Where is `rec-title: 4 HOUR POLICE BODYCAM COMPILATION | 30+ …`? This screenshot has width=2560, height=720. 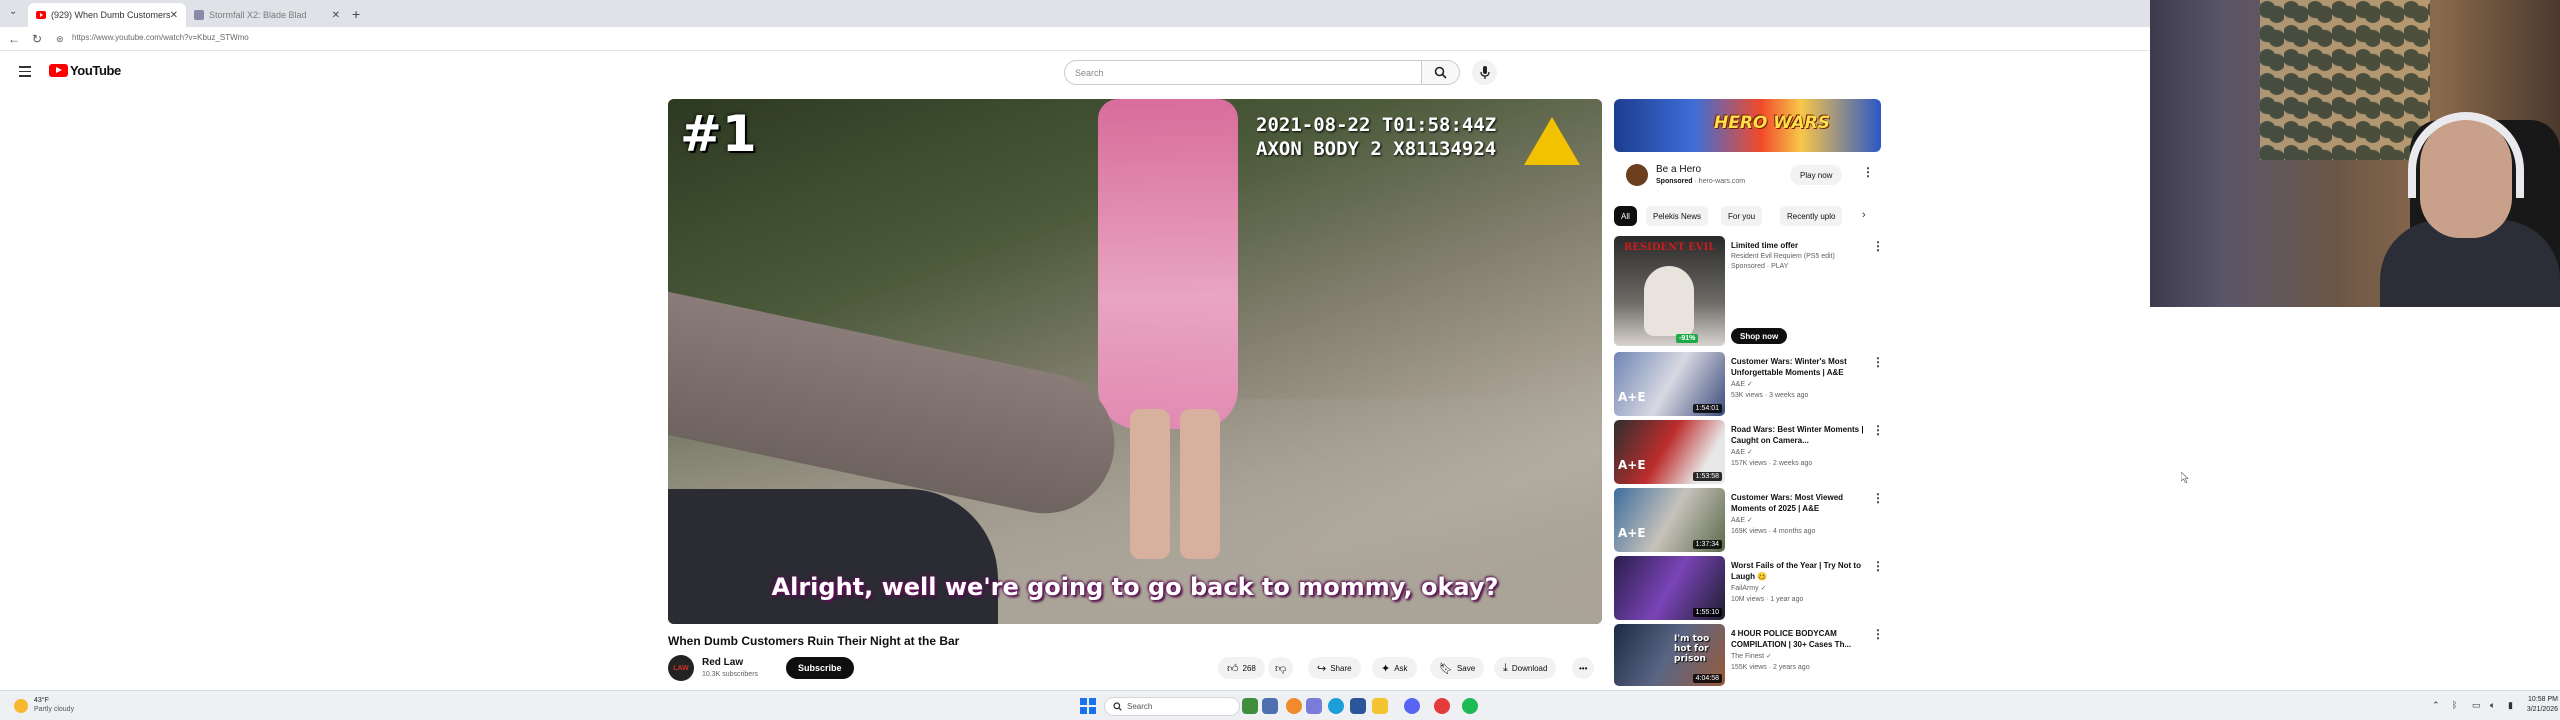
rec-title: 4 HOUR POLICE BODYCAM COMPILATION | 30+ … is located at coordinates (1791, 639).